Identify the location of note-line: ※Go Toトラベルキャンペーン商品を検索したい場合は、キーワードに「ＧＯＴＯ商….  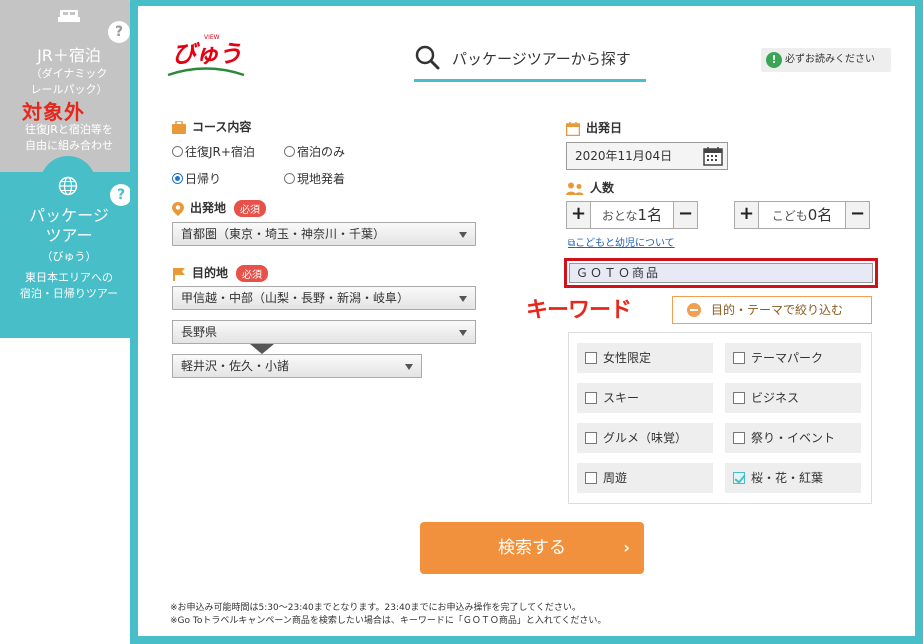
(388, 621).